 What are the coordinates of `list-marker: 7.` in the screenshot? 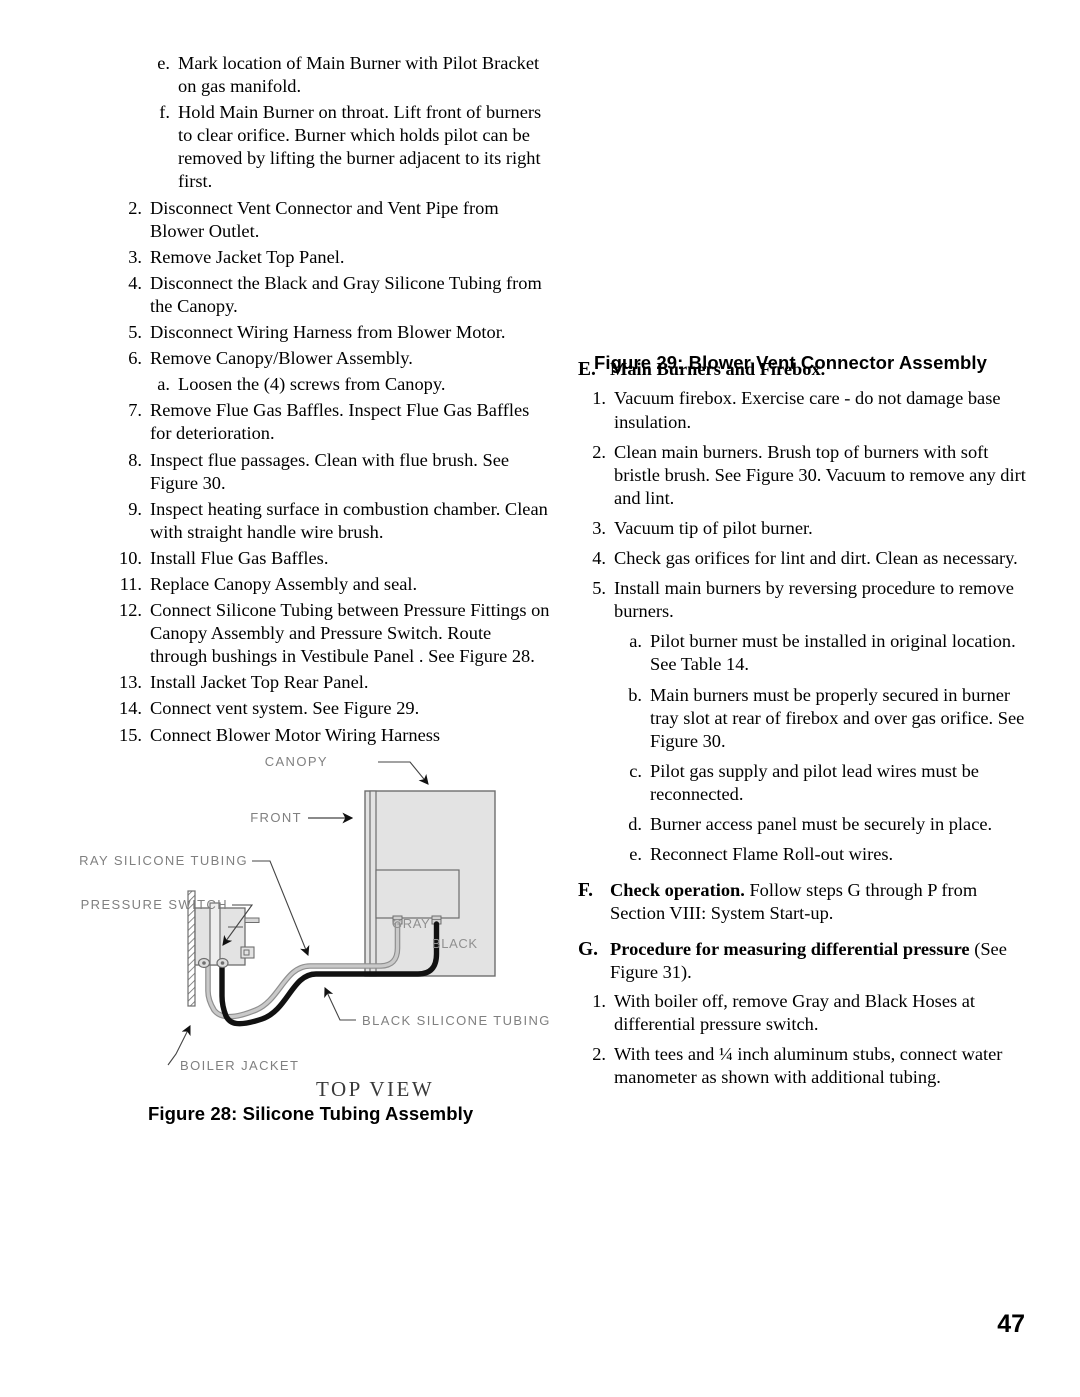 It's located at (135, 410).